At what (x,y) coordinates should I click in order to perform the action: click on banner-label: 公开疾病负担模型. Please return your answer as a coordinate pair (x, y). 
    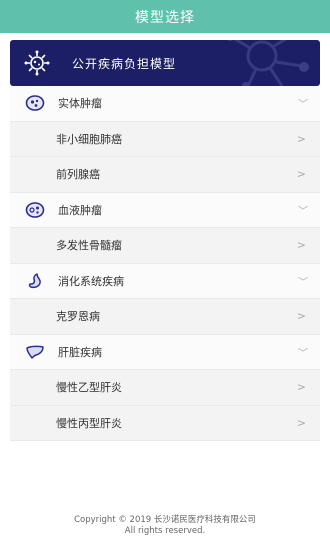
    Looking at the image, I should click on (124, 63).